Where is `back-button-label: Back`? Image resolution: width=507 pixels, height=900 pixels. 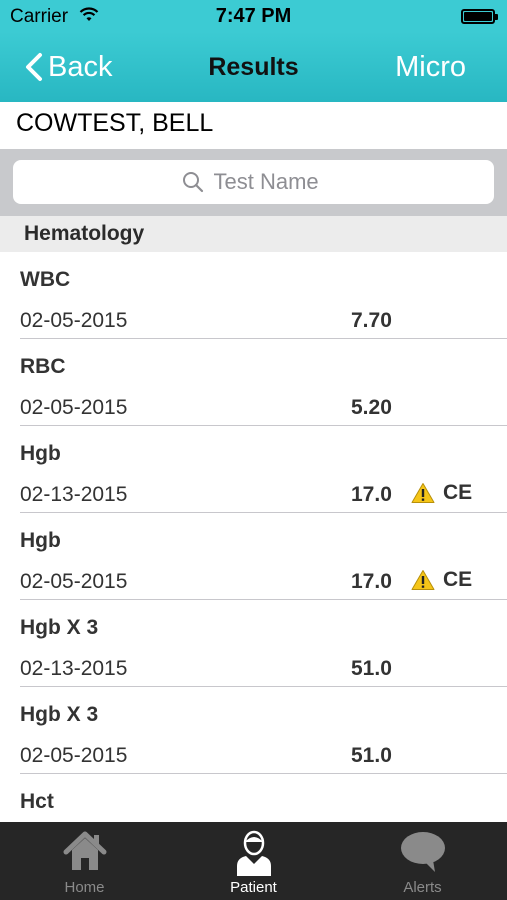 back-button-label: Back is located at coordinates (80, 66).